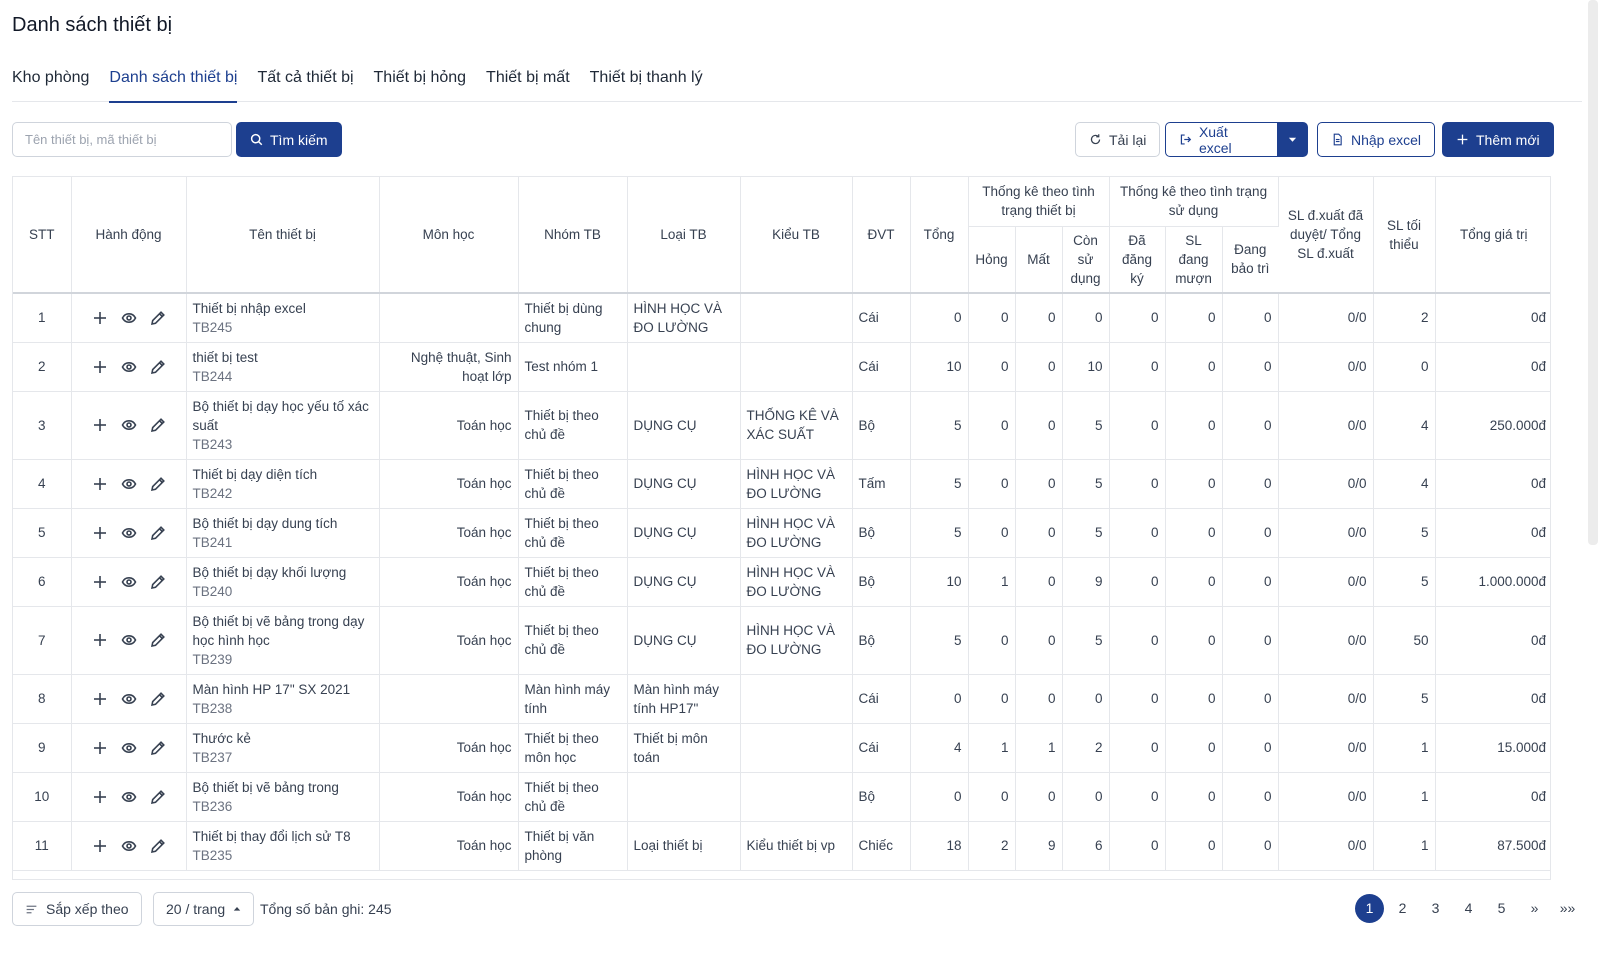  Describe the element at coordinates (573, 748) in the screenshot. I see `cell-group: Thiết bị theo môn học` at that location.